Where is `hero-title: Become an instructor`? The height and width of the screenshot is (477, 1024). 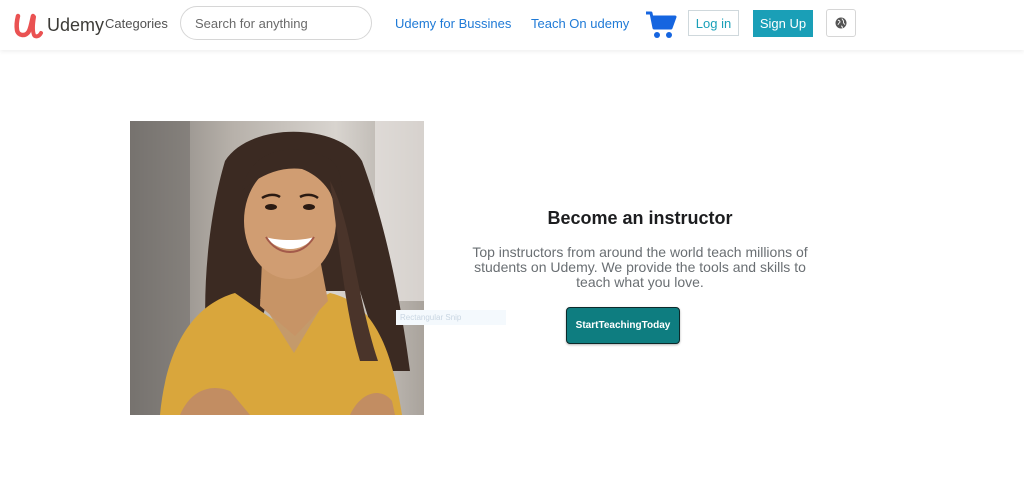 hero-title: Become an instructor is located at coordinates (640, 218).